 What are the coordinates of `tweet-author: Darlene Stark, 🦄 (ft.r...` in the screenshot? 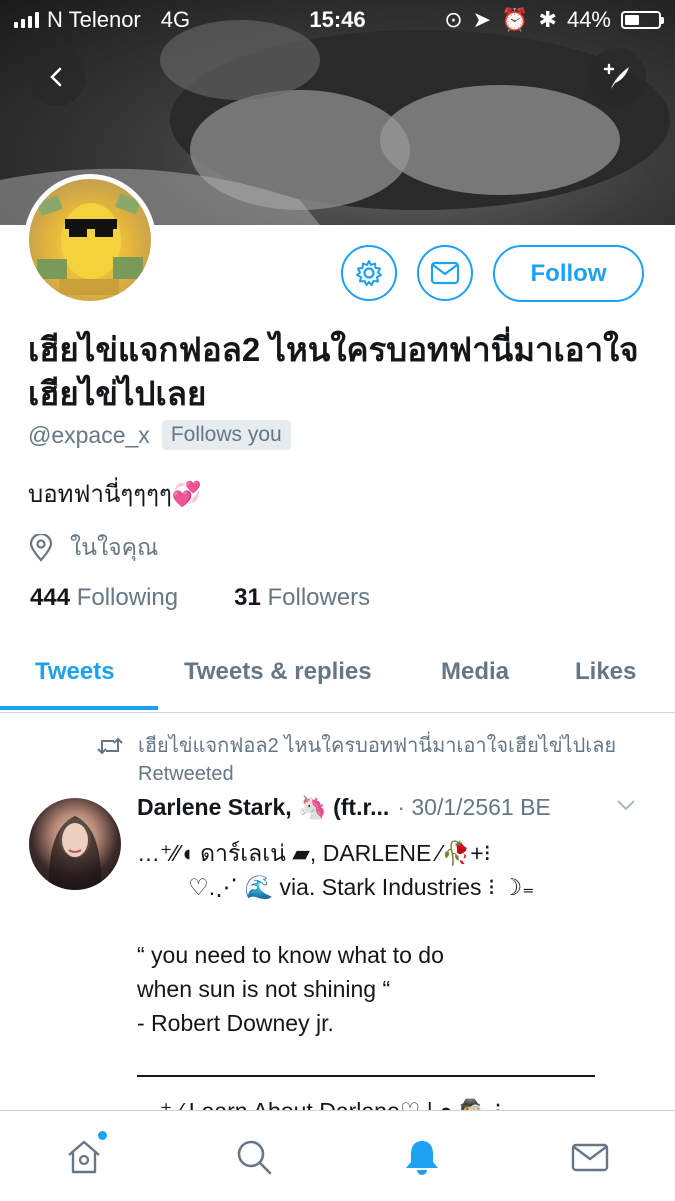 It's located at (263, 807).